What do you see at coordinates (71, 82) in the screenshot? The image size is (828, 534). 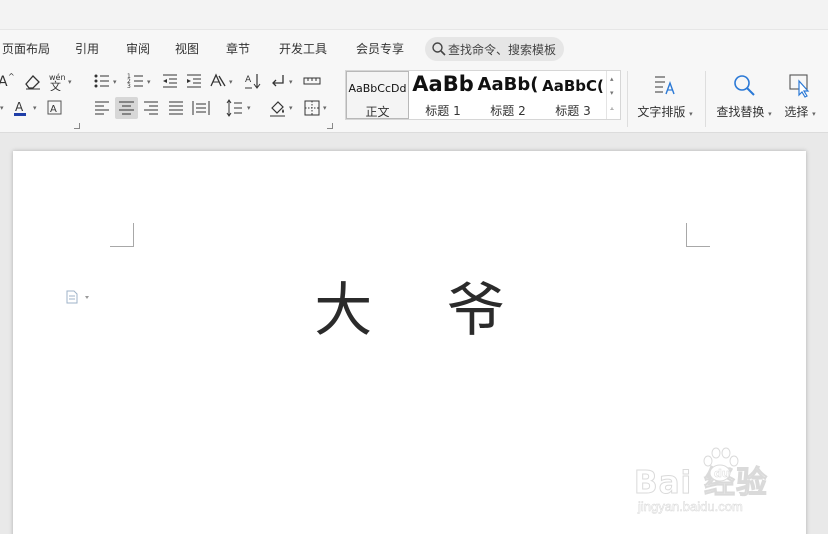 I see `phonetic-dropdown-icon: ▾` at bounding box center [71, 82].